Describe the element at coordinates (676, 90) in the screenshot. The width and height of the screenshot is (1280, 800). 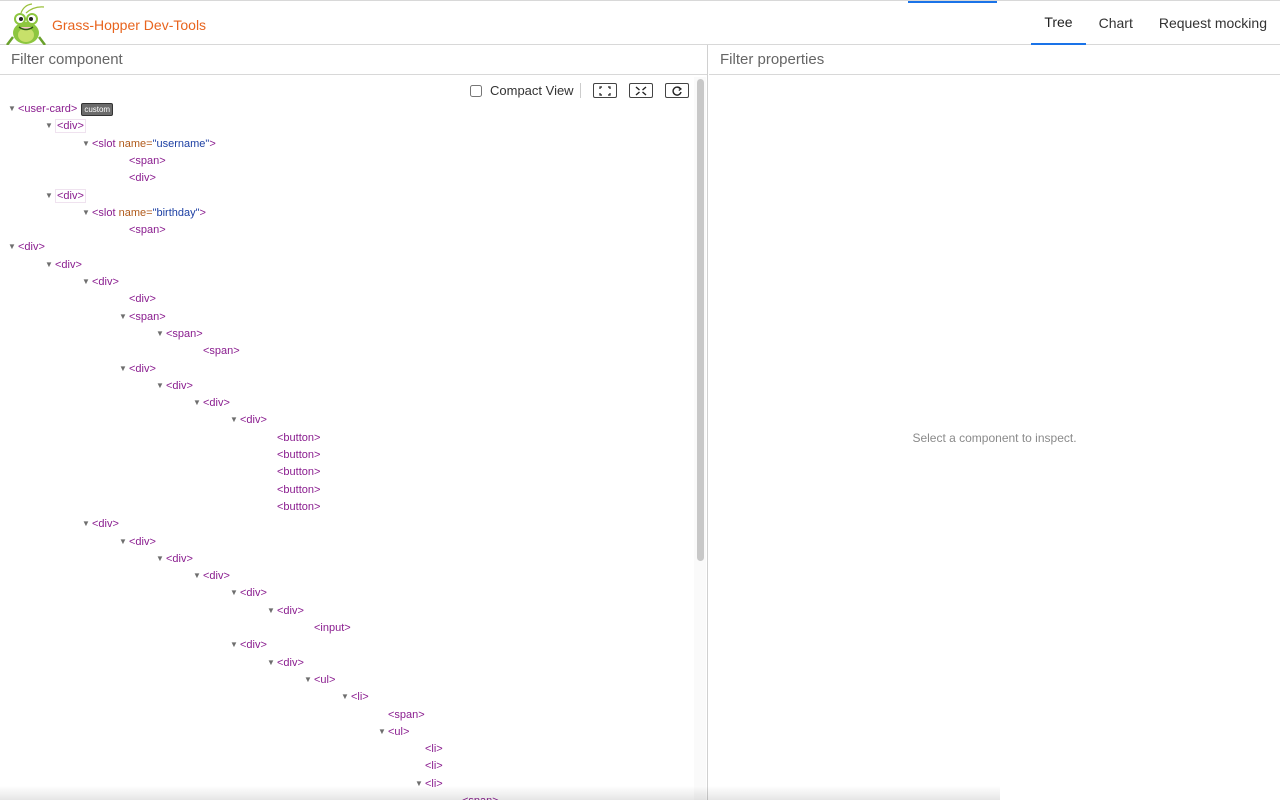
I see `refresh-button` at that location.